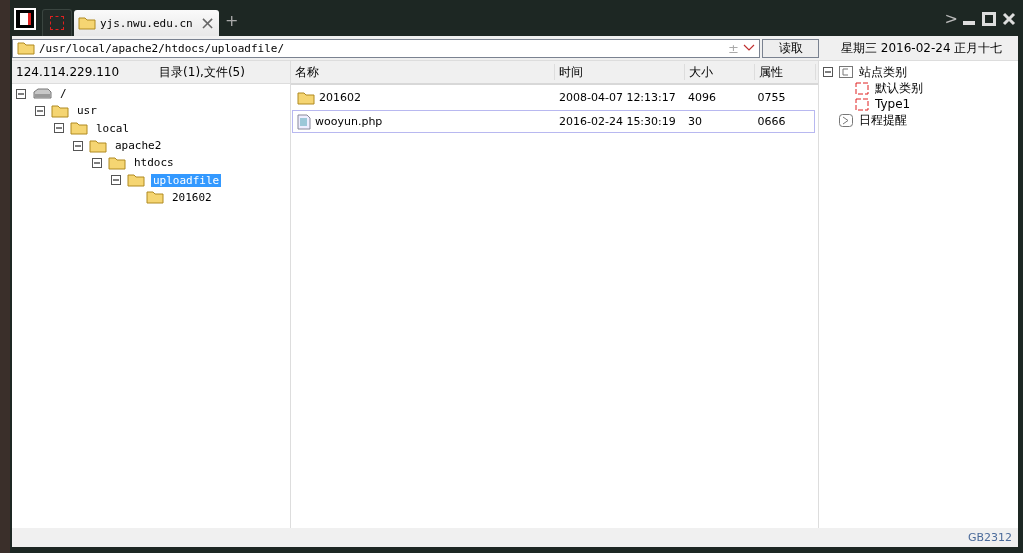  I want to click on column-header: 属性, so click(785, 72).